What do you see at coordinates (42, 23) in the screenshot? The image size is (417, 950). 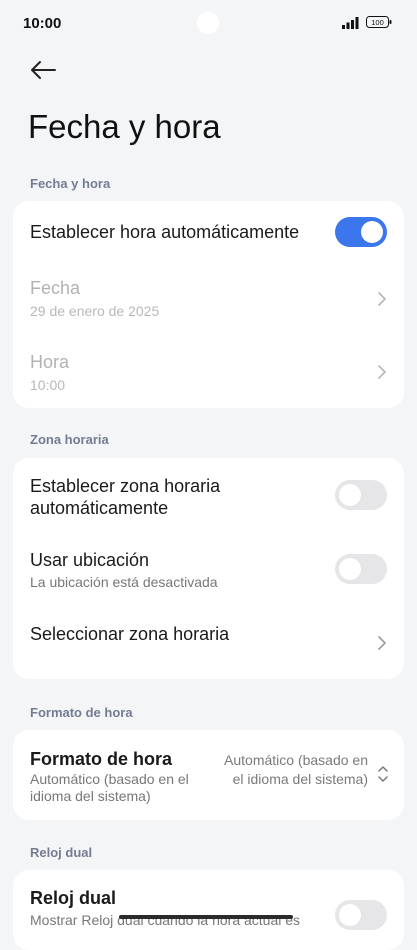 I see `status-time: 10:00` at bounding box center [42, 23].